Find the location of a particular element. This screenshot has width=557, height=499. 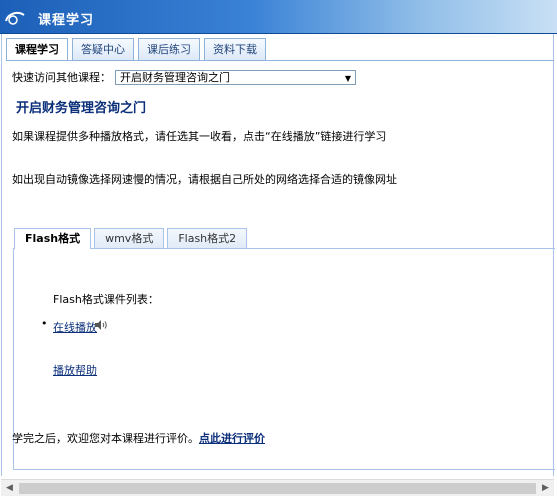

scroll-left-icon: ◀ is located at coordinates (9, 488).